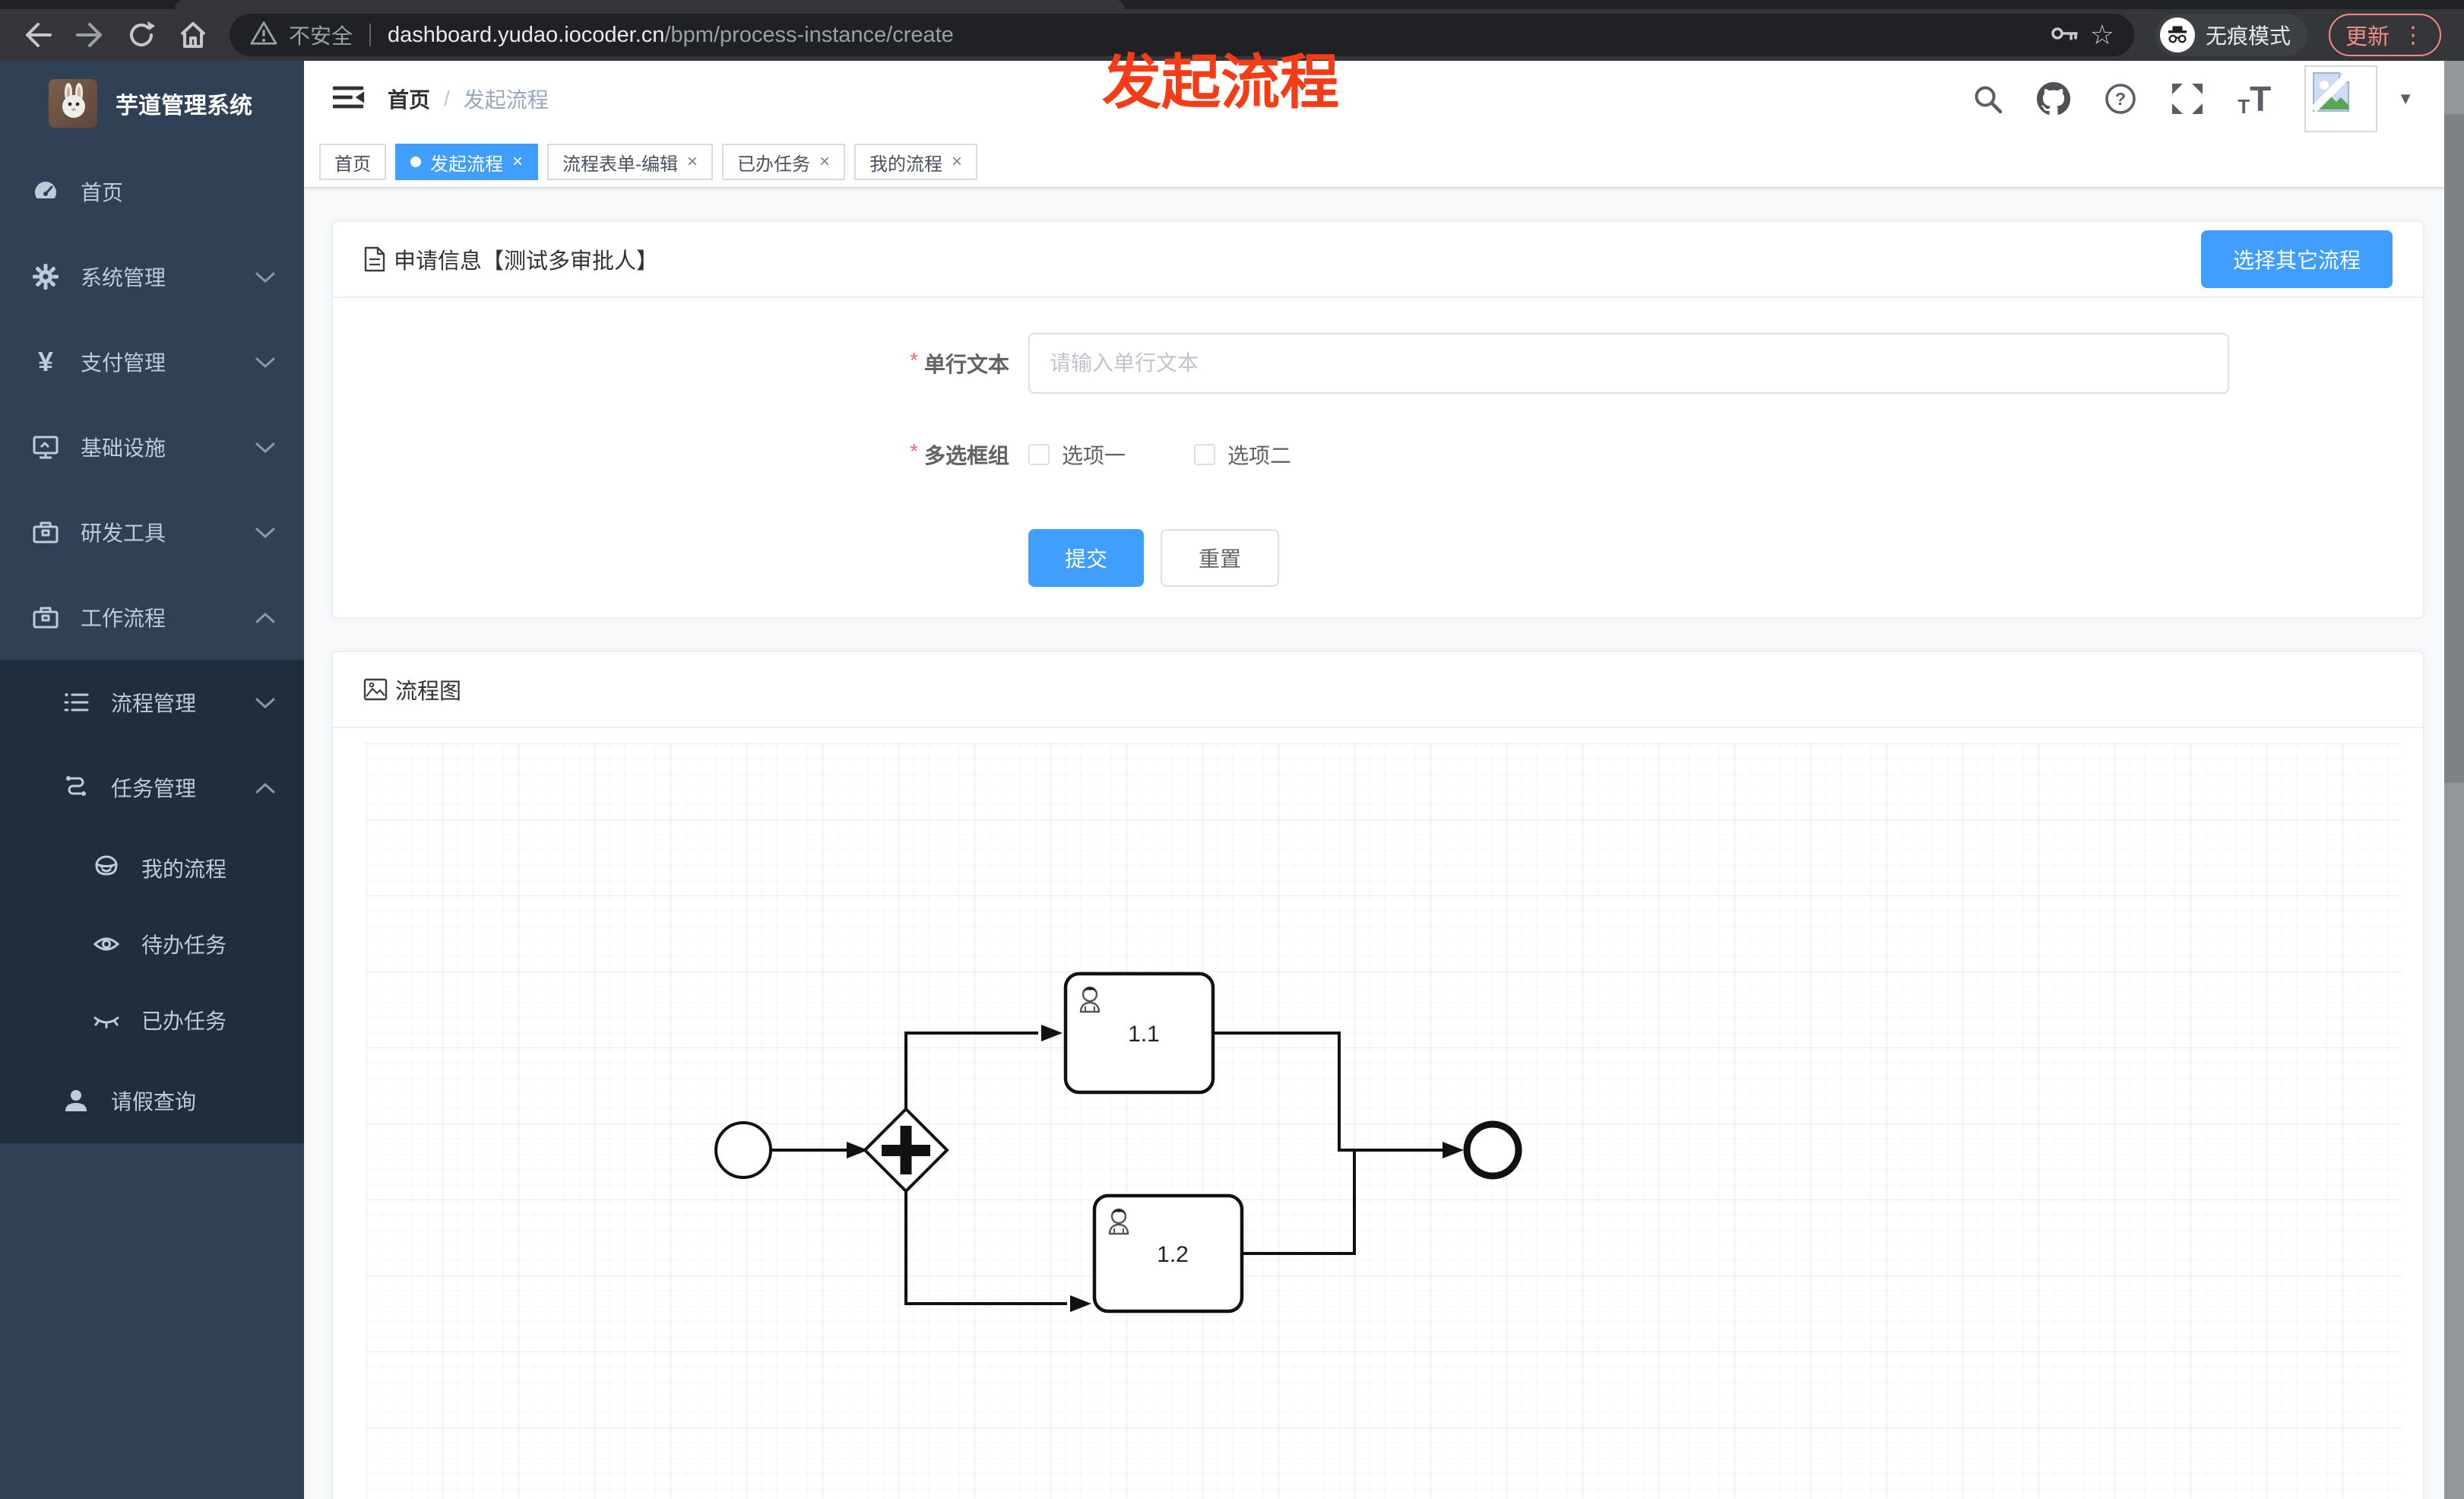 The width and height of the screenshot is (2464, 1499). I want to click on required-star: *, so click(914, 360).